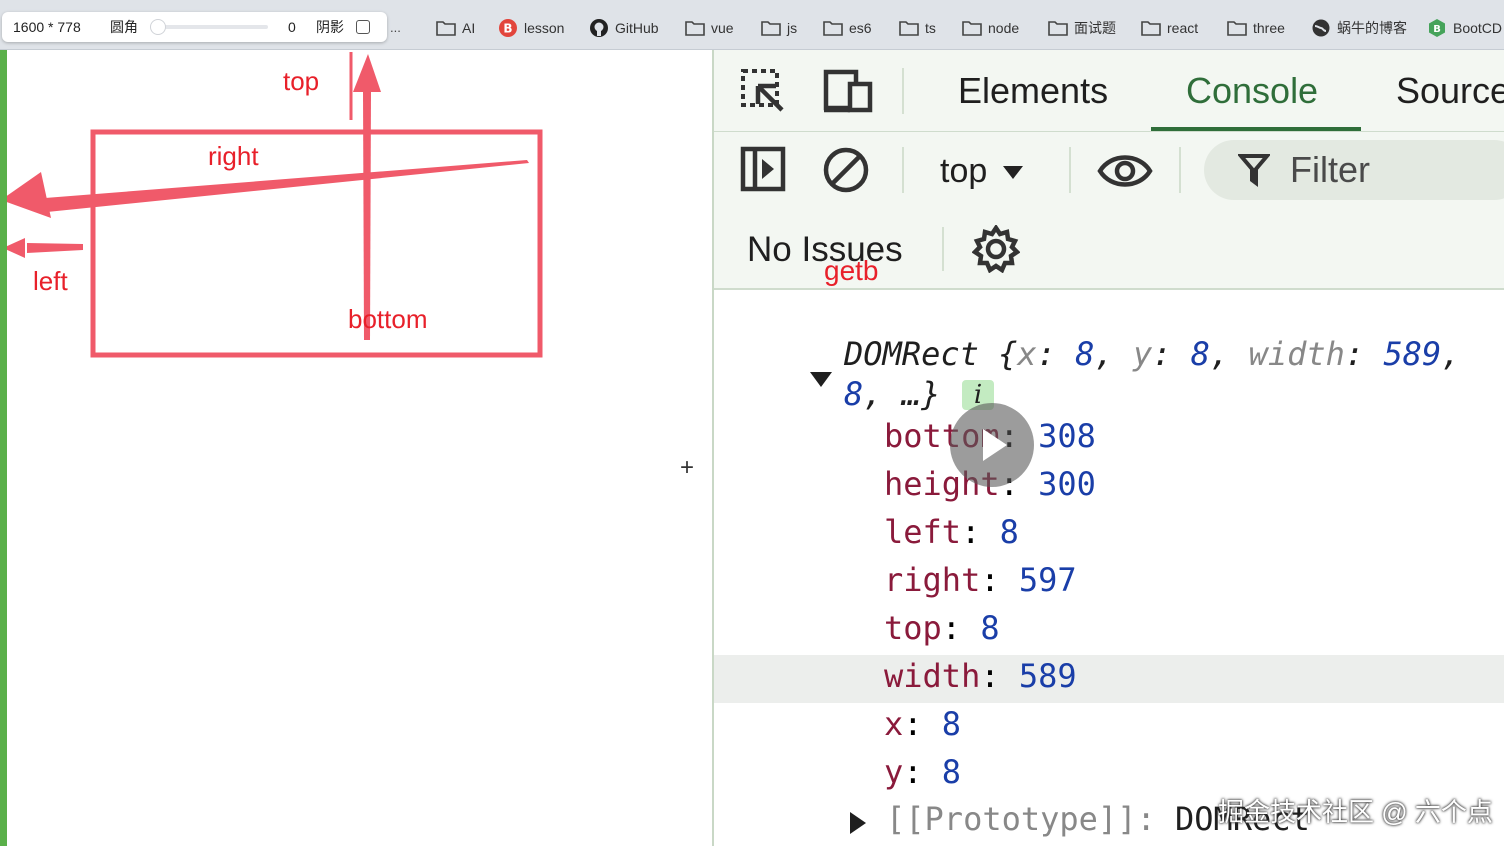 Image resolution: width=1504 pixels, height=846 pixels. I want to click on video-play-button, so click(992, 445).